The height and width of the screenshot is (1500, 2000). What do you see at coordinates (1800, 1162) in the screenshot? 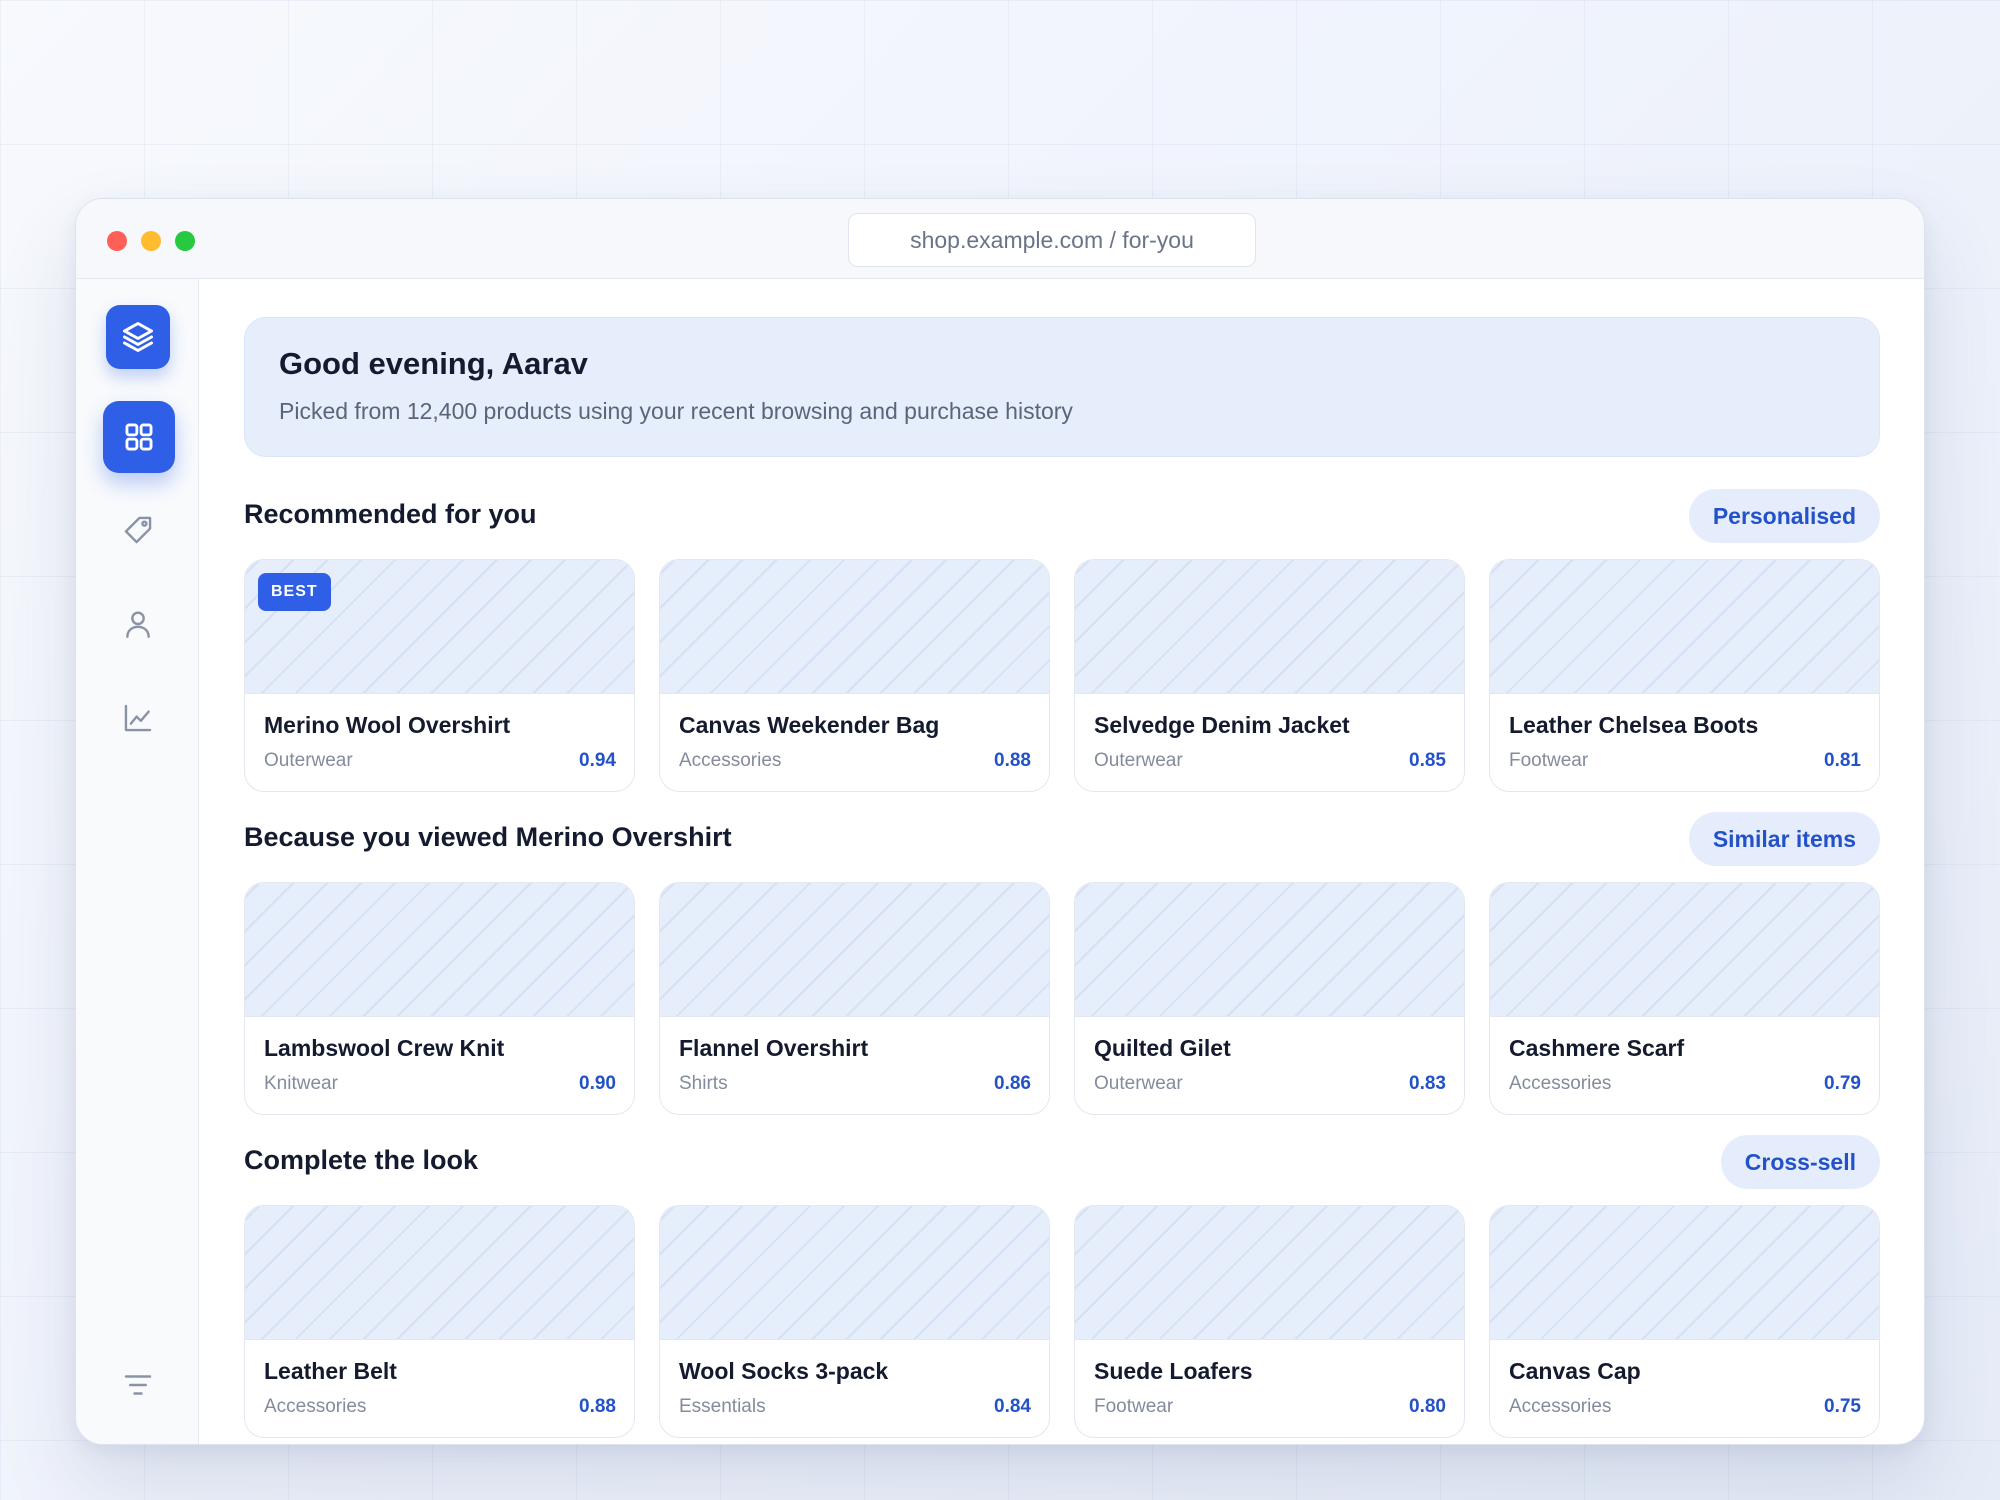
I see `section-tag-button: Cross-sell` at bounding box center [1800, 1162].